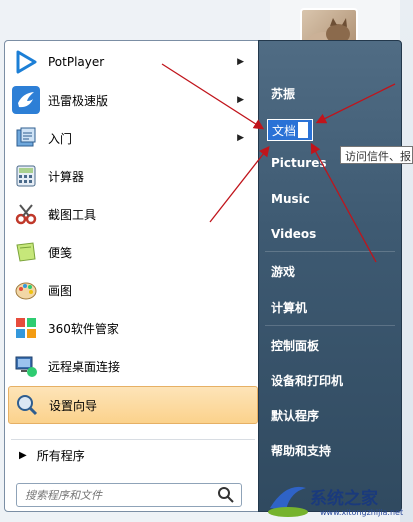  What do you see at coordinates (344, 499) in the screenshot?
I see `watermark-brand: 系统之家` at bounding box center [344, 499].